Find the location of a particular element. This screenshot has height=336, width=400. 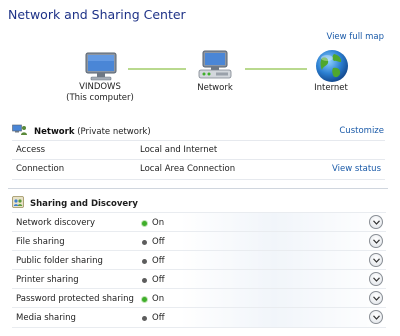

sharing-row-file-sharing: File sharing Off is located at coordinates (199, 241).